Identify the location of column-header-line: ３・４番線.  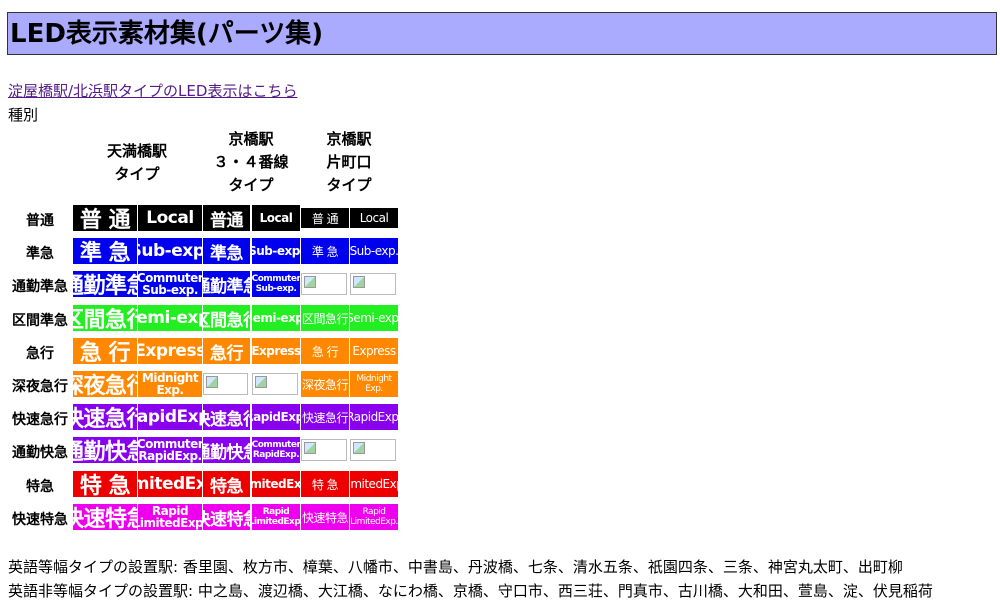
(251, 162).